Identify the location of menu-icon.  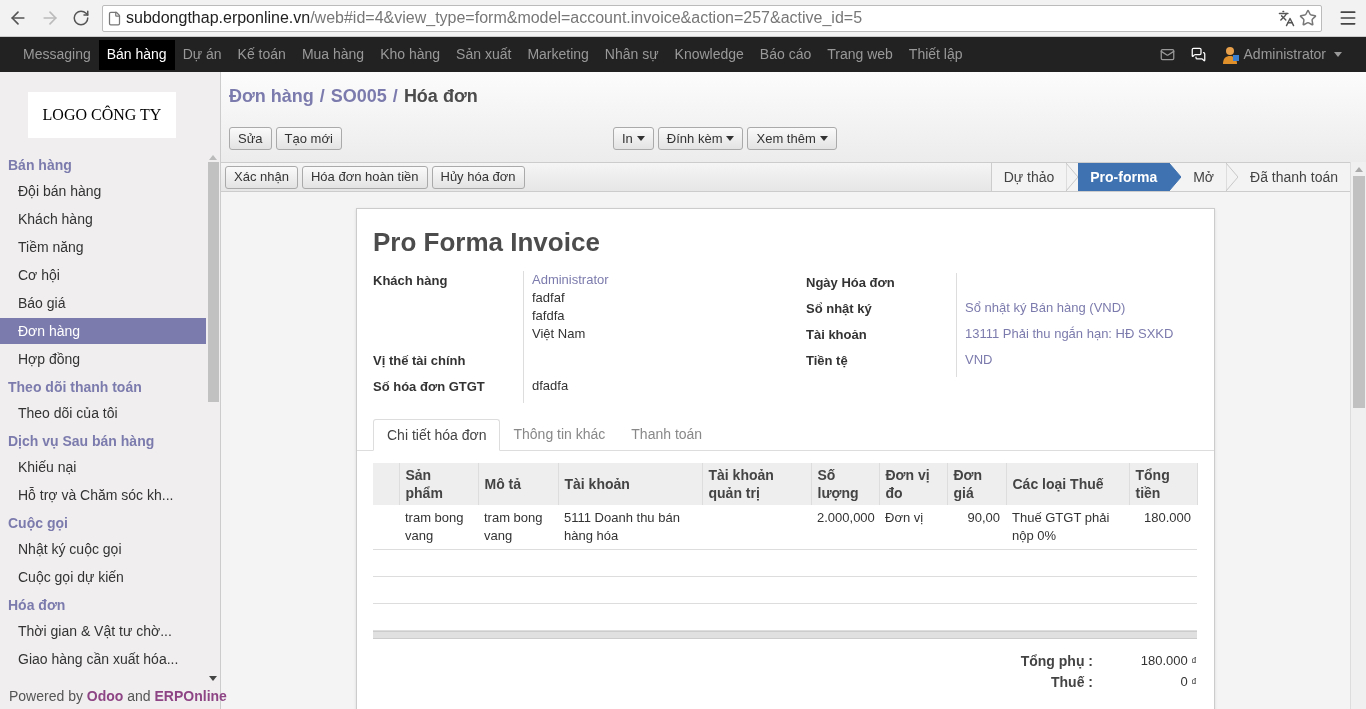
(1348, 18).